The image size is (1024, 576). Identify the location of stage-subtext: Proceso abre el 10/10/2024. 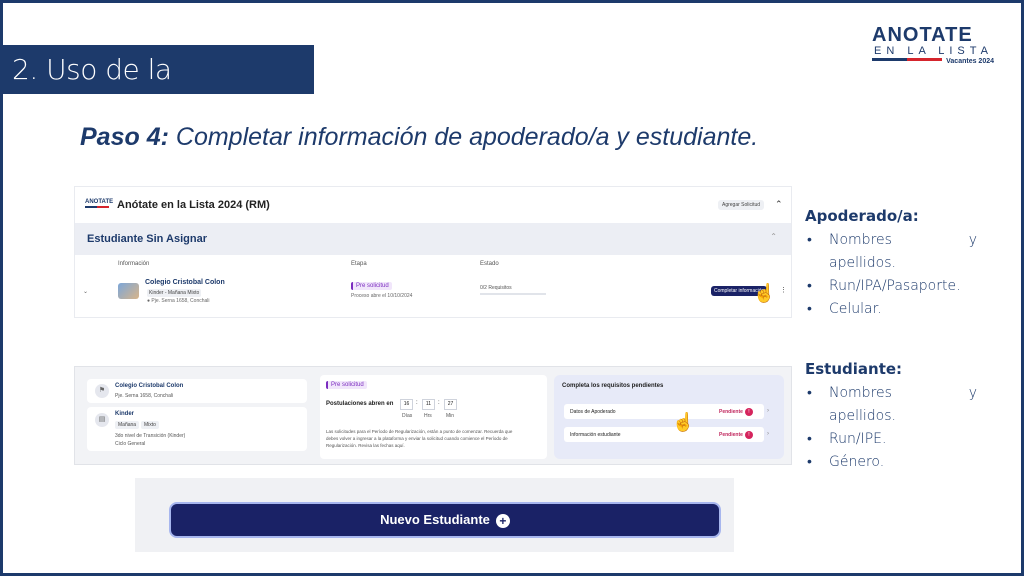
(382, 296).